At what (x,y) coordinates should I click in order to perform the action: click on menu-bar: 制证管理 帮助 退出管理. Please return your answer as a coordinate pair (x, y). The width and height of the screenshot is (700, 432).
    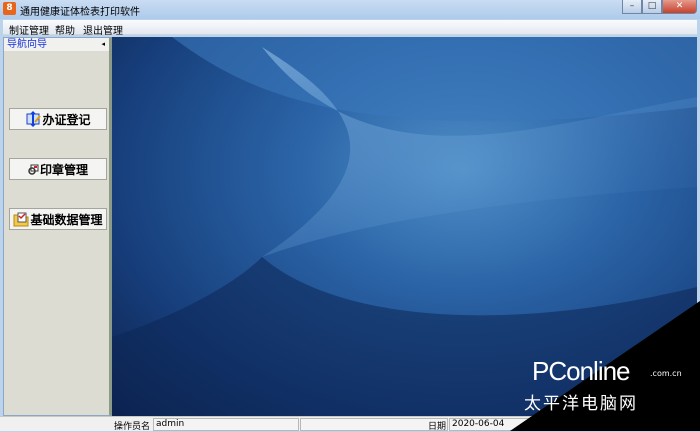
    Looking at the image, I should click on (350, 28).